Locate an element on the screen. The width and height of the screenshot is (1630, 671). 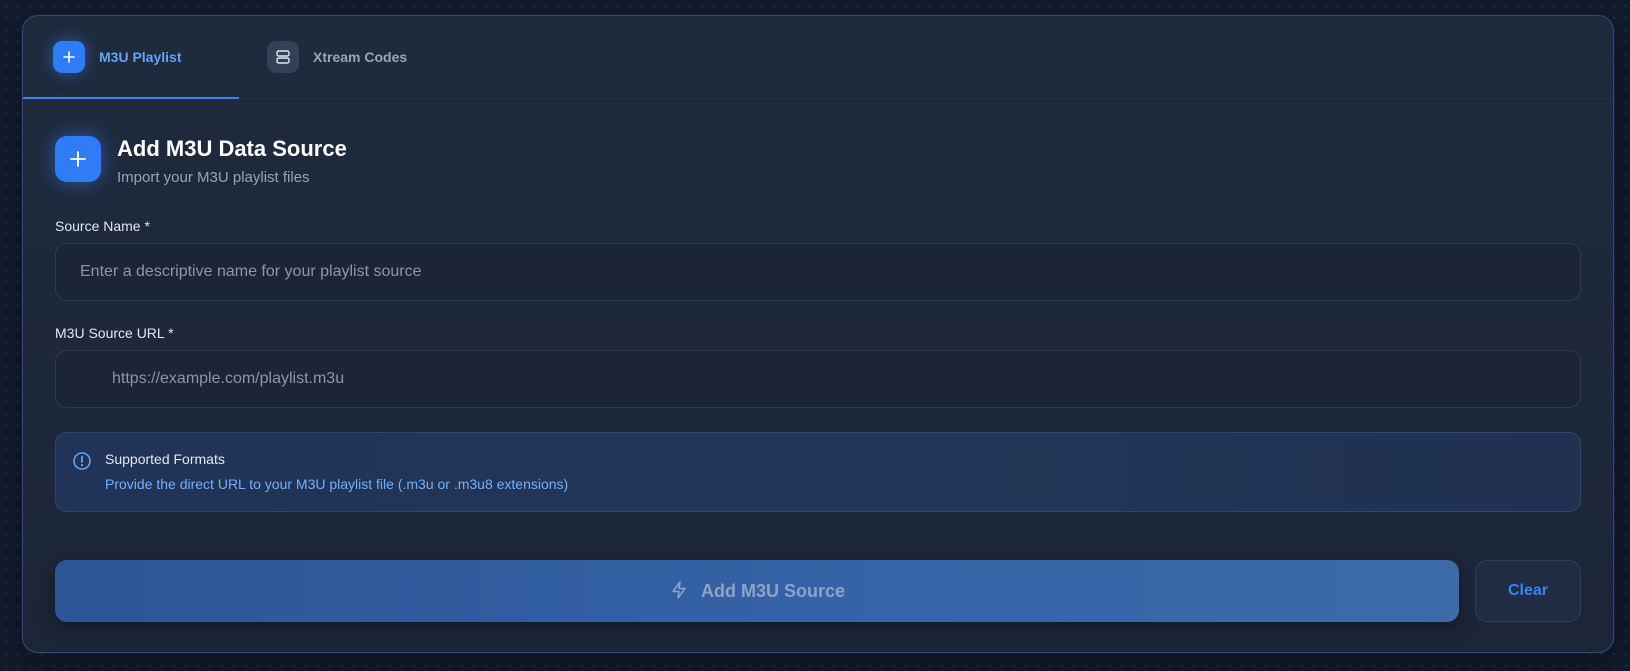
add-m3u-source-label: Add M3U Source is located at coordinates (773, 590).